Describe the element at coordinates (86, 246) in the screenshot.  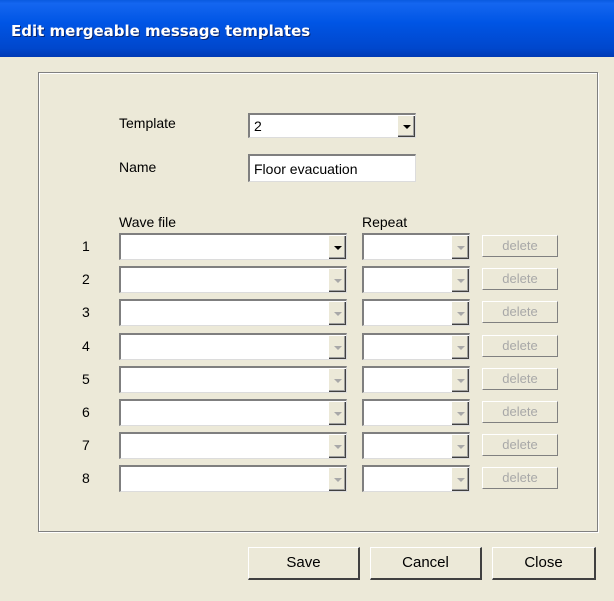
I see `row-number: 1` at that location.